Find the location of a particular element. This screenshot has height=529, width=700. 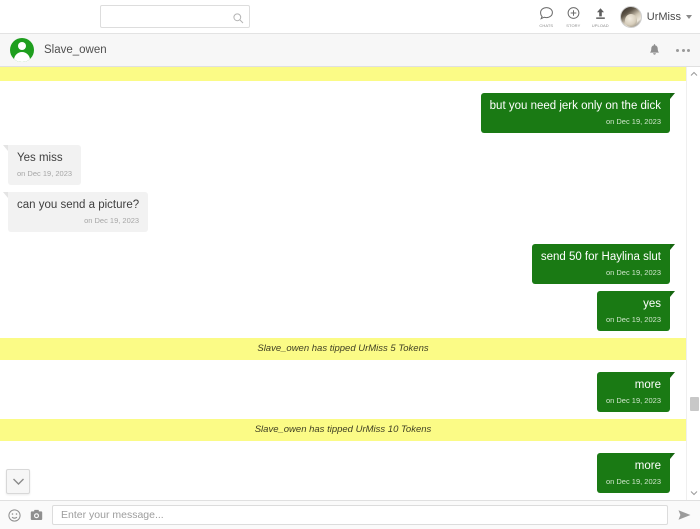

scrollbar-down-arrow is located at coordinates (693, 493).